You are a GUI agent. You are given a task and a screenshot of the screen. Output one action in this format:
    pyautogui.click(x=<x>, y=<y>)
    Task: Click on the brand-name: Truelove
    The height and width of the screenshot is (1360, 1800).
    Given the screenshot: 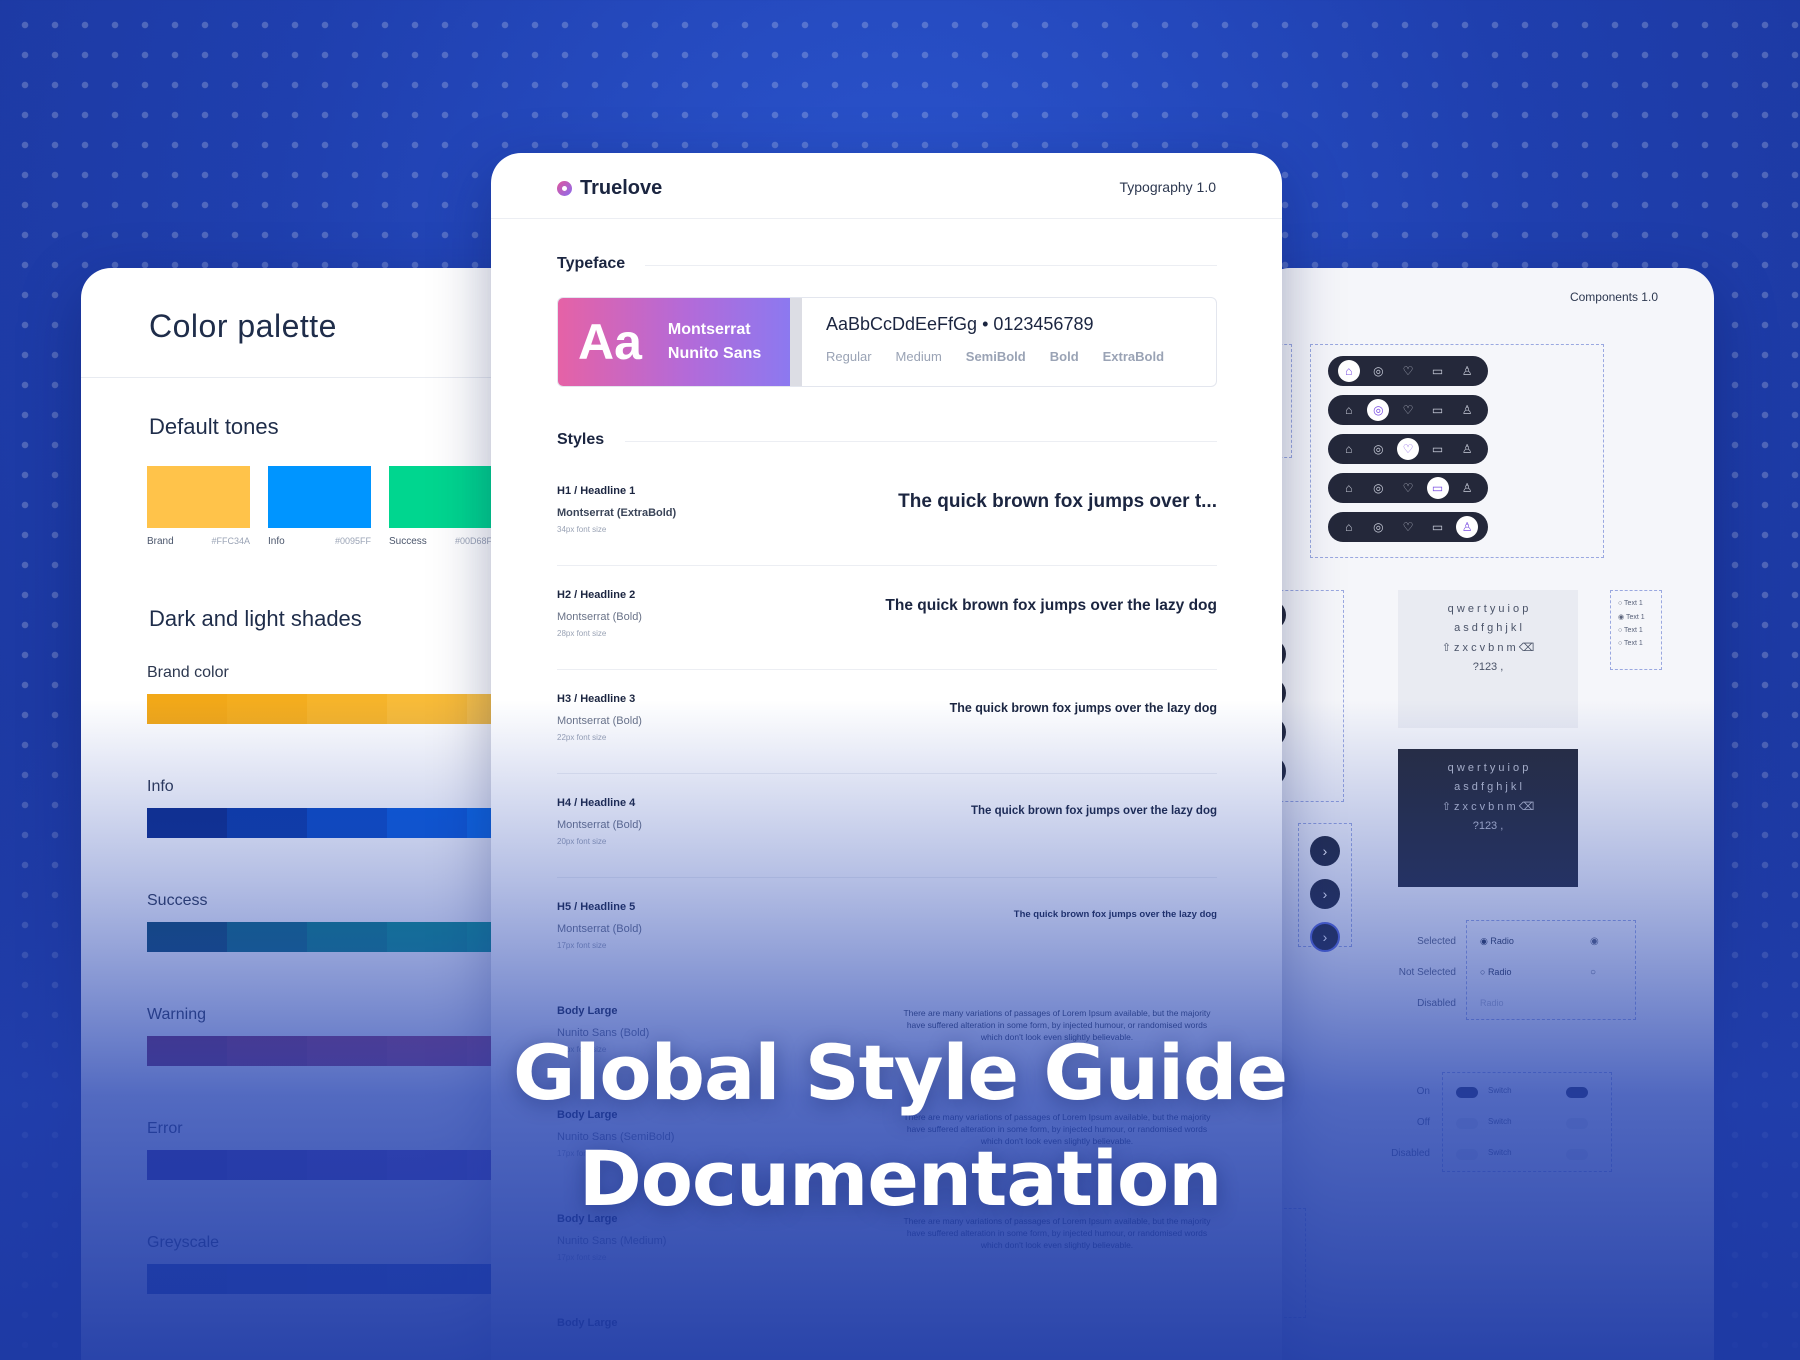 What is the action you would take?
    pyautogui.click(x=621, y=188)
    